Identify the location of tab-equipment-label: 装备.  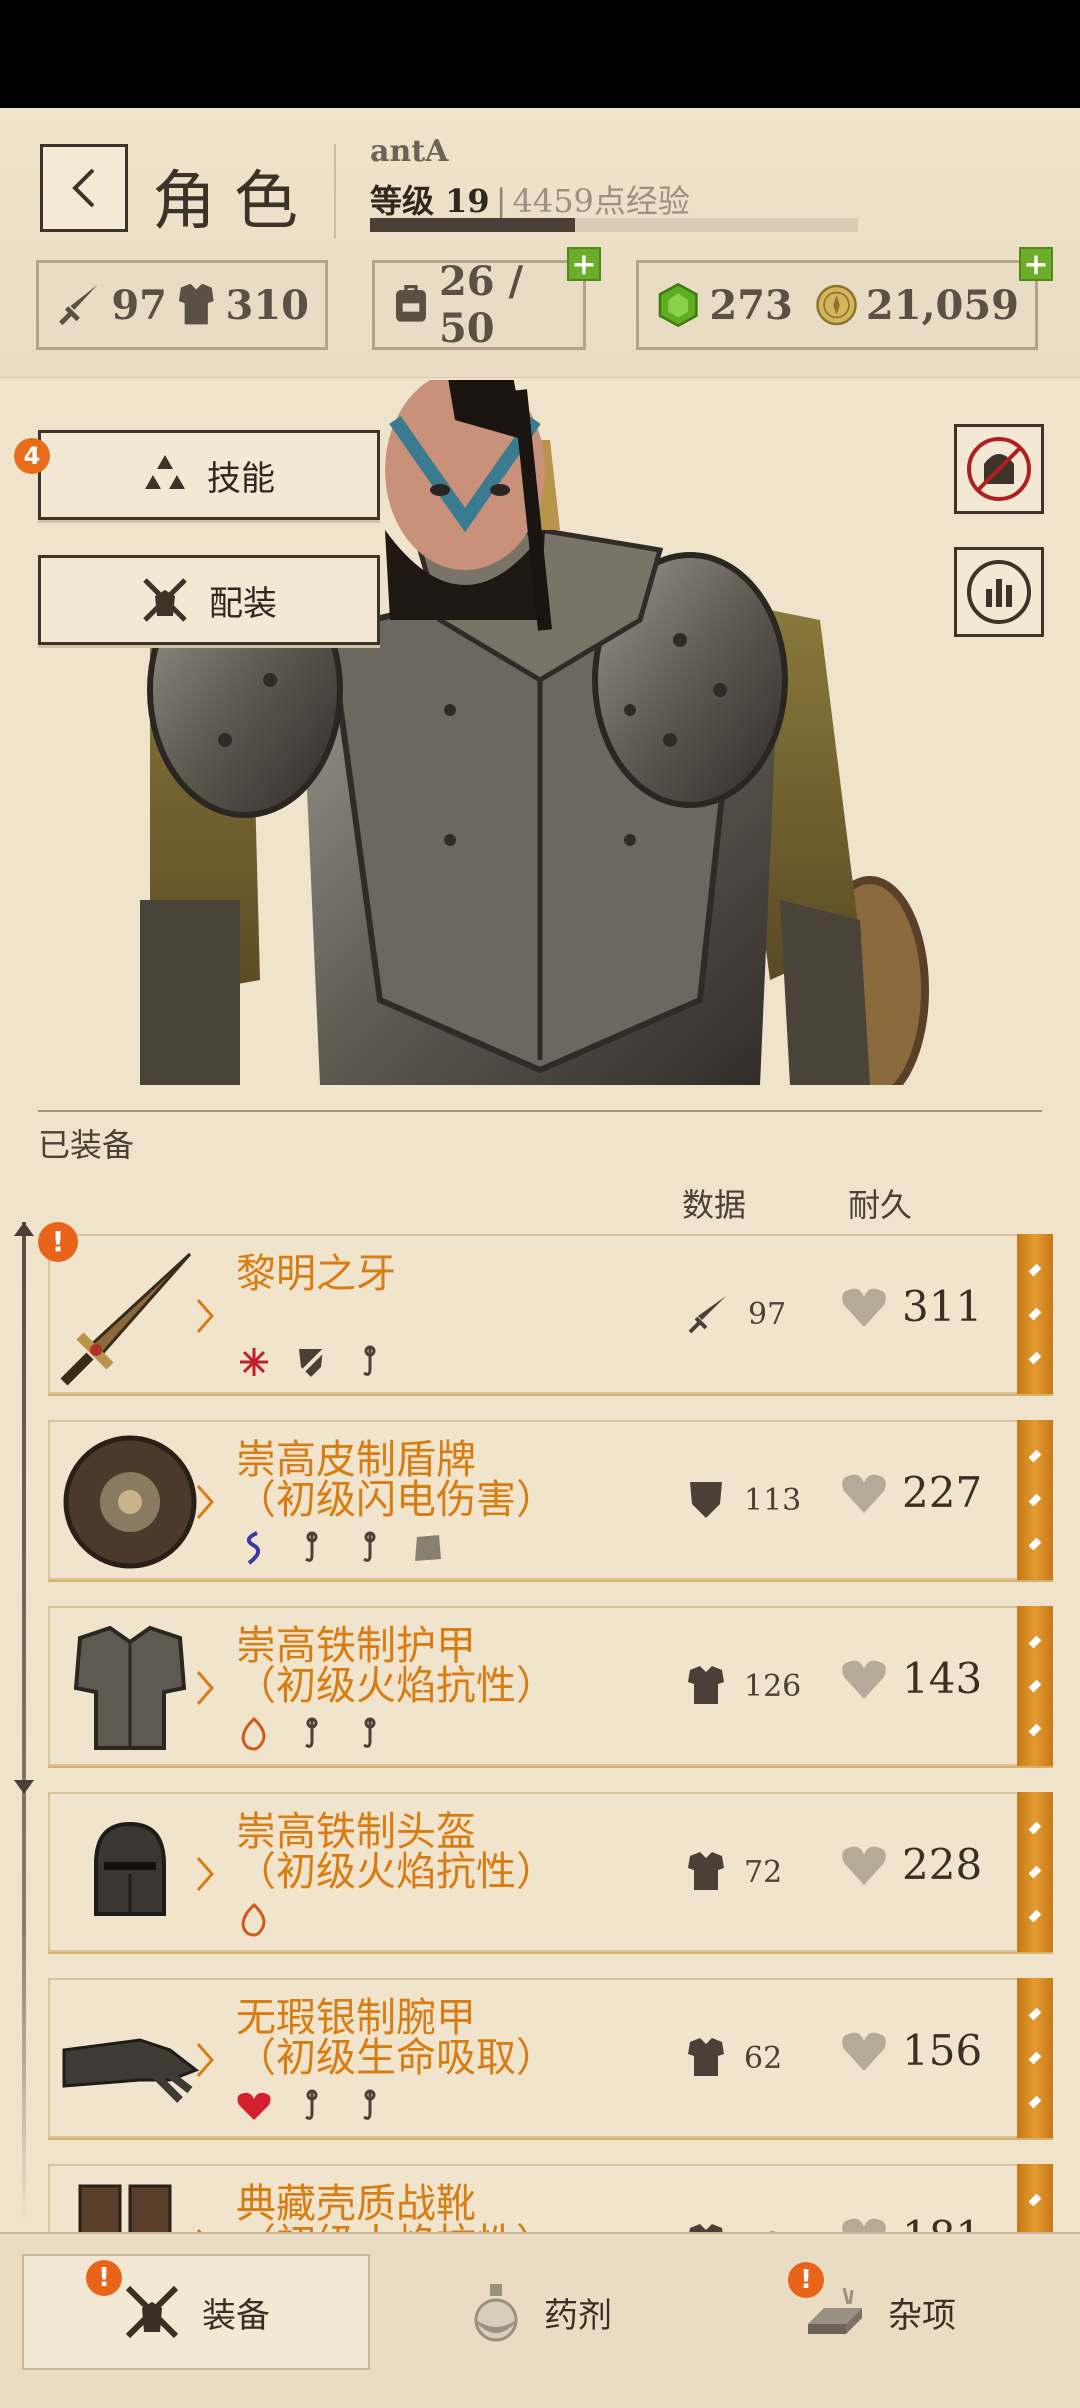
(236, 2315).